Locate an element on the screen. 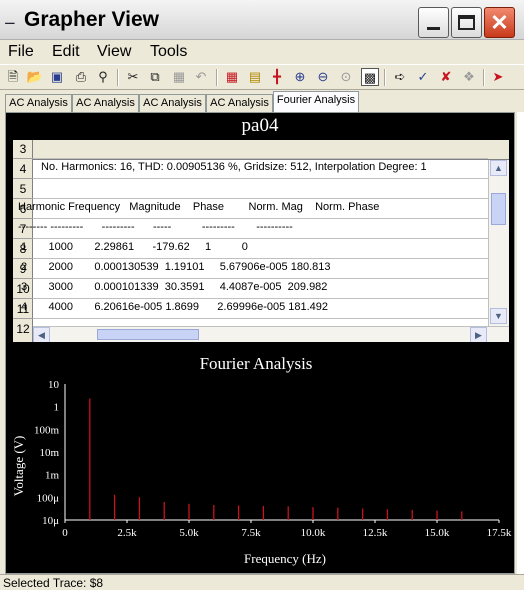  minimize-button is located at coordinates (433, 22).